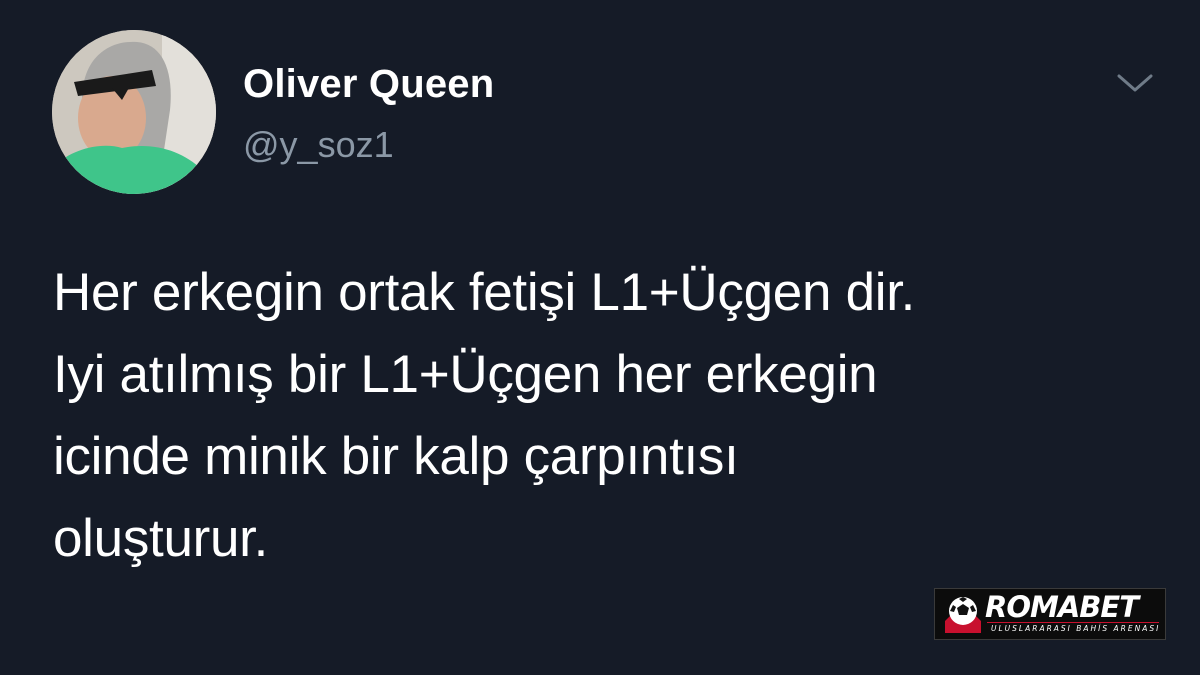  Describe the element at coordinates (161, 538) in the screenshot. I see `tweet-text-line: oluşturur.` at that location.